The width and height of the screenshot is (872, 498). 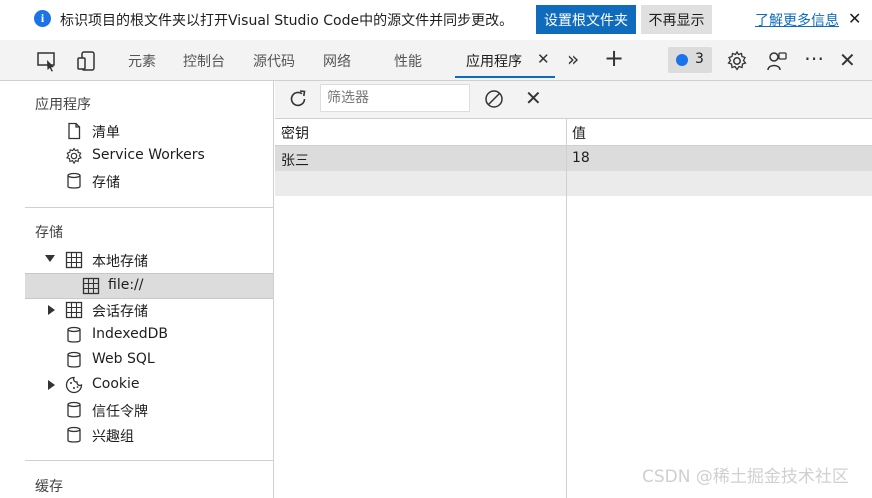 What do you see at coordinates (494, 61) in the screenshot?
I see `tab-application: 应用程序` at bounding box center [494, 61].